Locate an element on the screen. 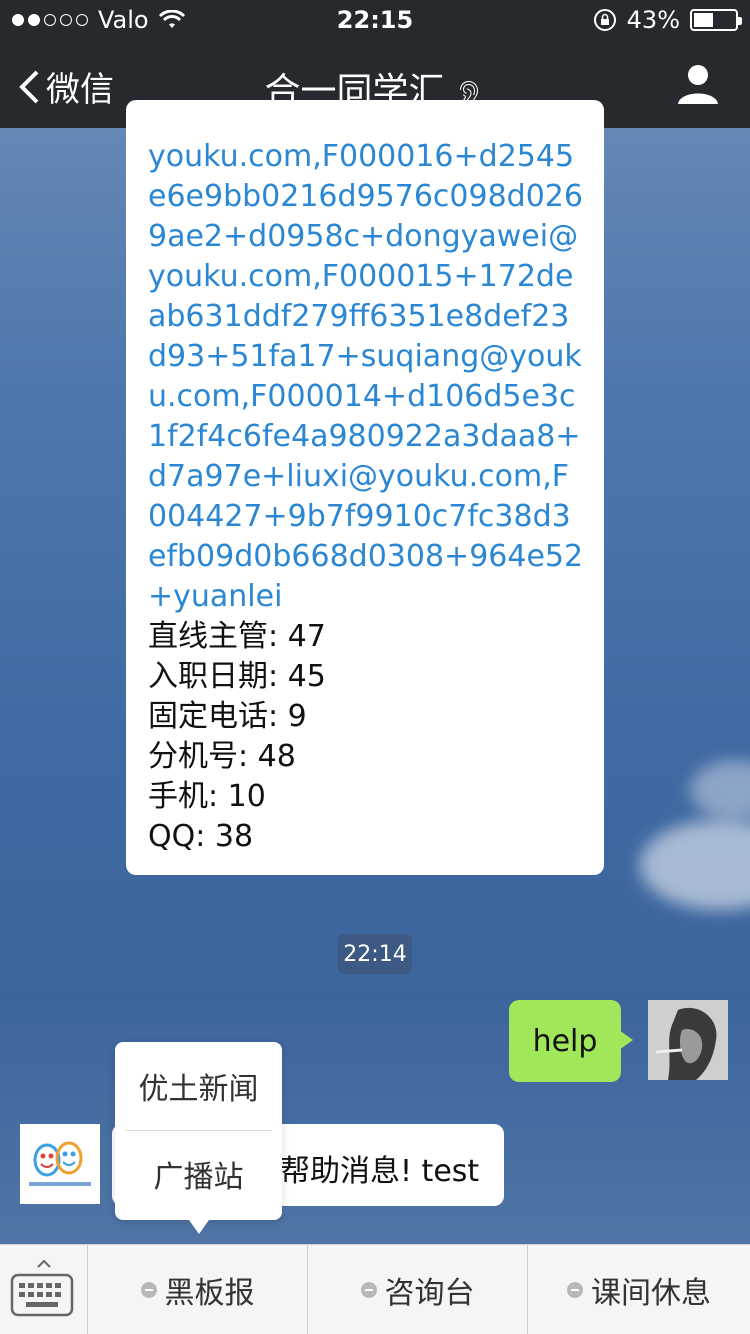 This screenshot has width=750, height=1334. status-bar: Valo 22:15 43% is located at coordinates (375, 20).